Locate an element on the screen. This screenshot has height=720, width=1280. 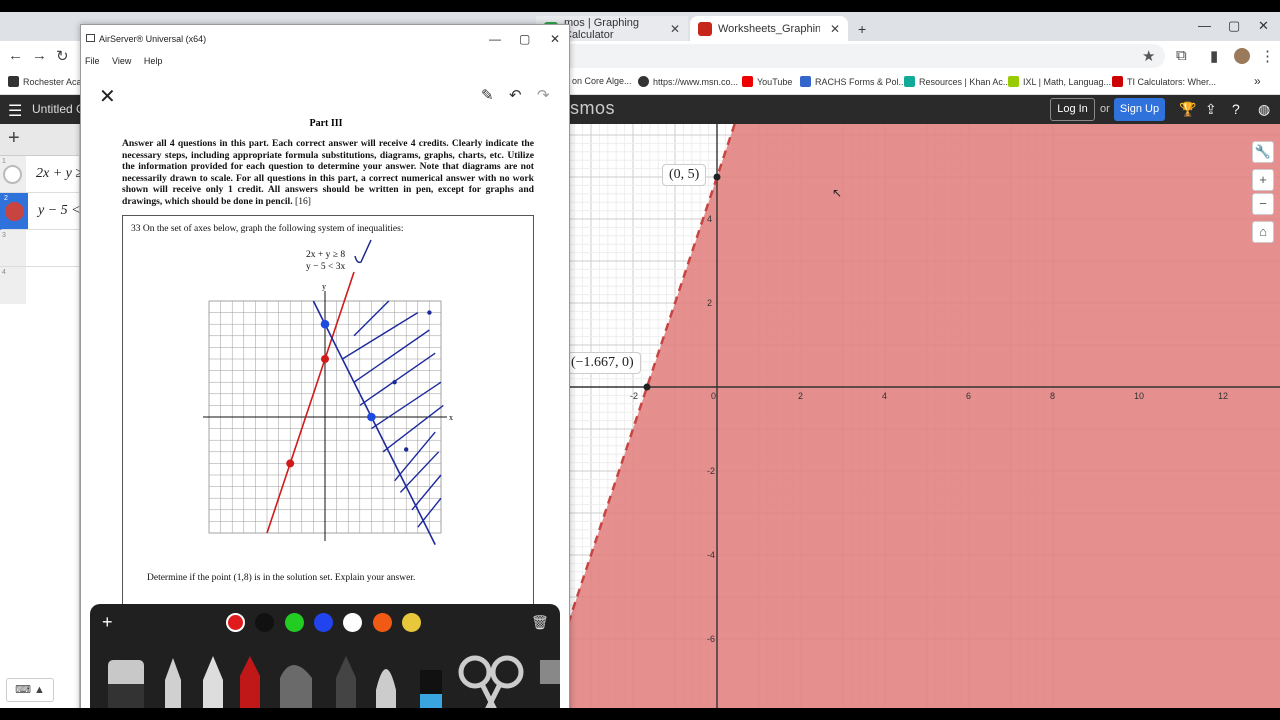
watercolor-tool-icon is located at coordinates (386, 688).